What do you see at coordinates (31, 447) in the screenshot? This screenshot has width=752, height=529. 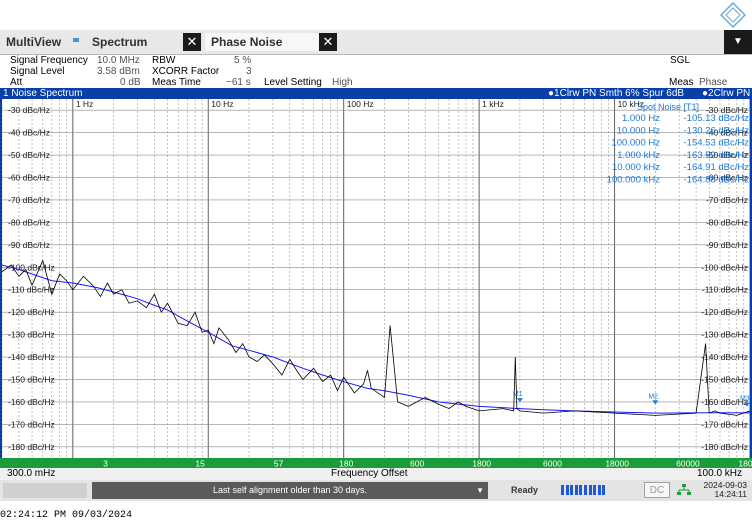 I see `y-tick-label-left: -180 dBc/Hz` at bounding box center [31, 447].